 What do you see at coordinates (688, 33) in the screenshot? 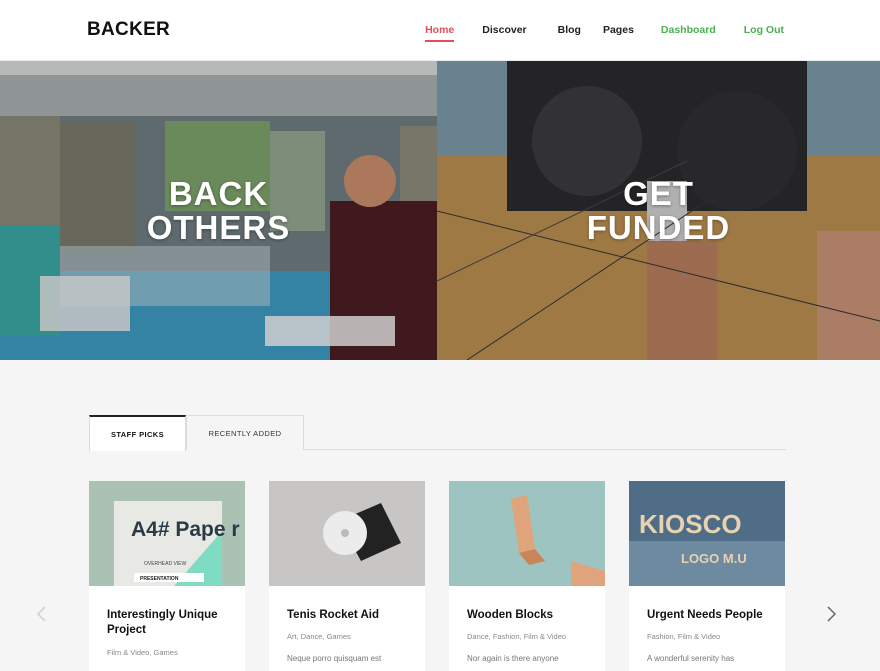
I see `nav-dashboard: Dashboard` at bounding box center [688, 33].